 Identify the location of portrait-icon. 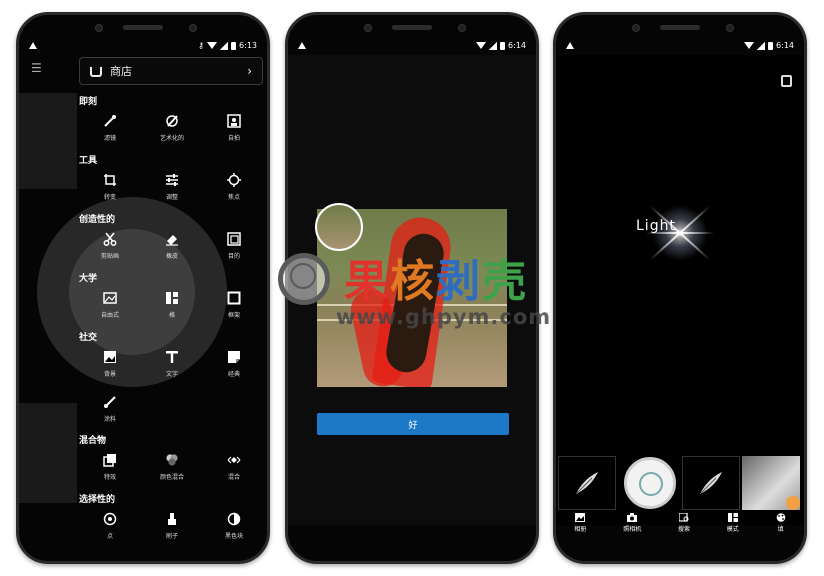
(234, 121).